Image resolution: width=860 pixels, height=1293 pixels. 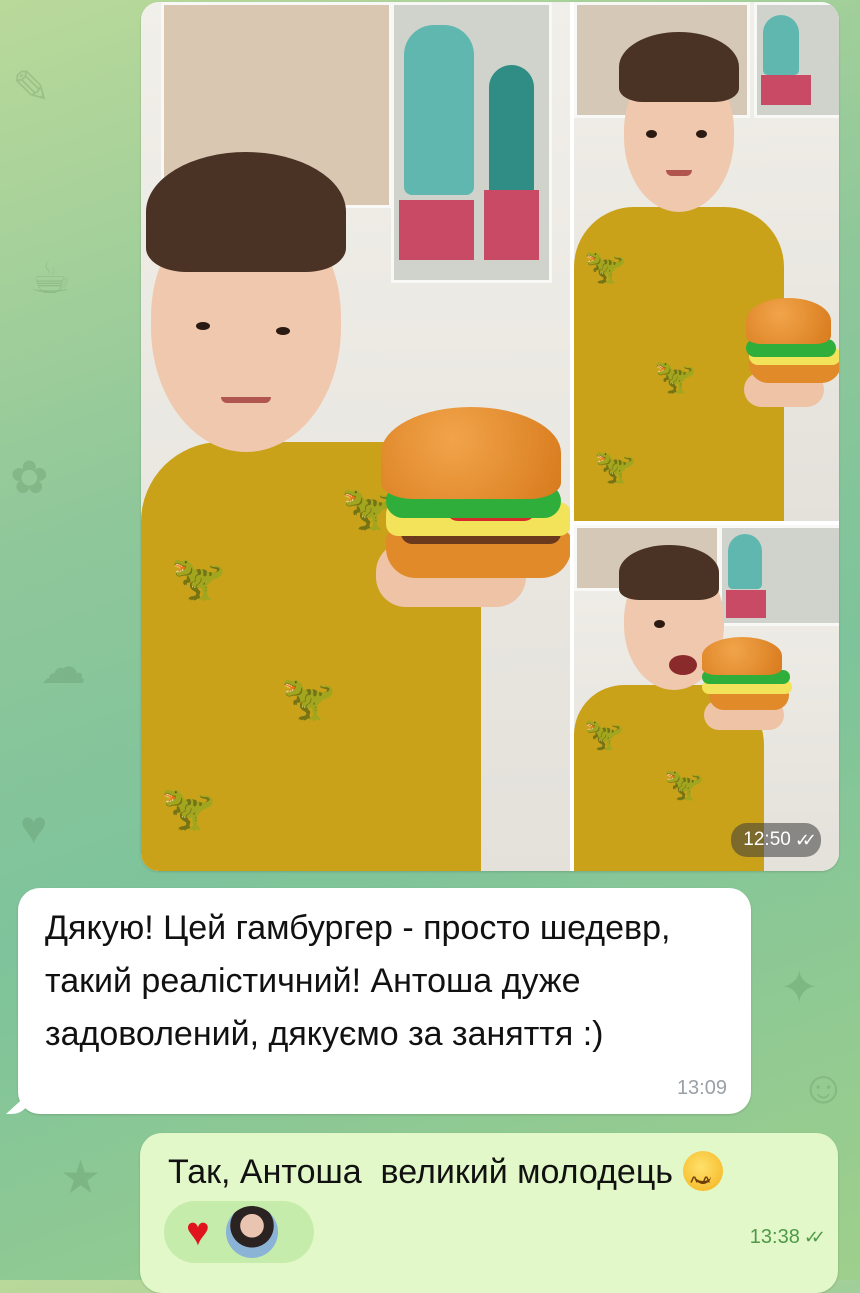 What do you see at coordinates (198, 1232) in the screenshot?
I see `heart-icon: ♥` at bounding box center [198, 1232].